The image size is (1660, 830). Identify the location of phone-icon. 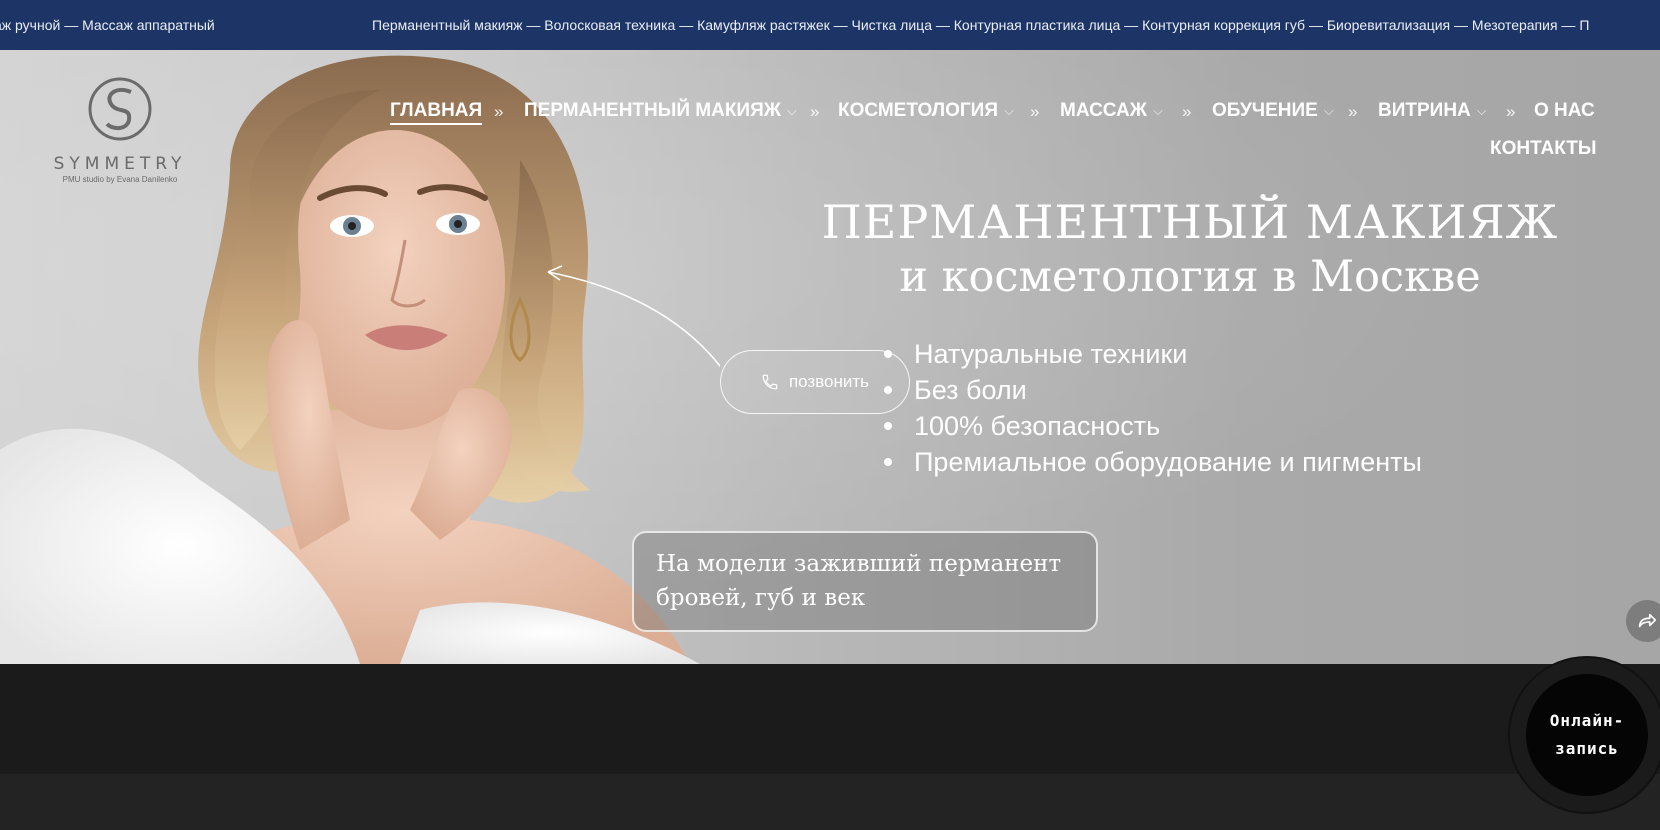
(770, 382).